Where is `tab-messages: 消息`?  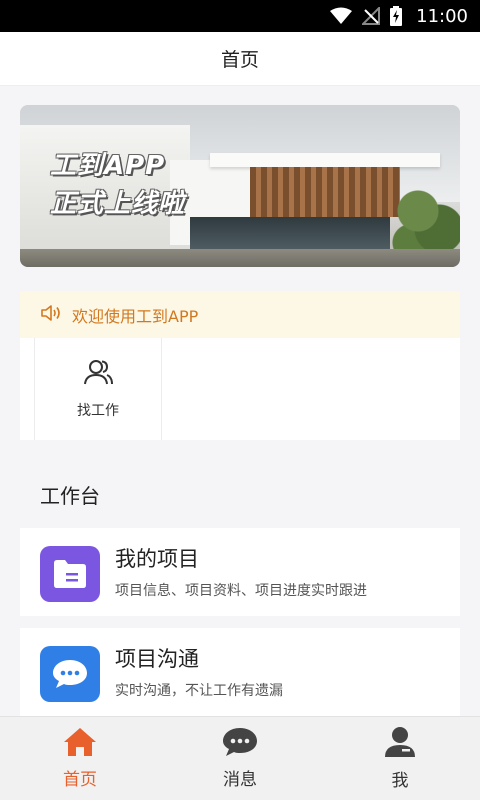
tab-messages: 消息 is located at coordinates (240, 758).